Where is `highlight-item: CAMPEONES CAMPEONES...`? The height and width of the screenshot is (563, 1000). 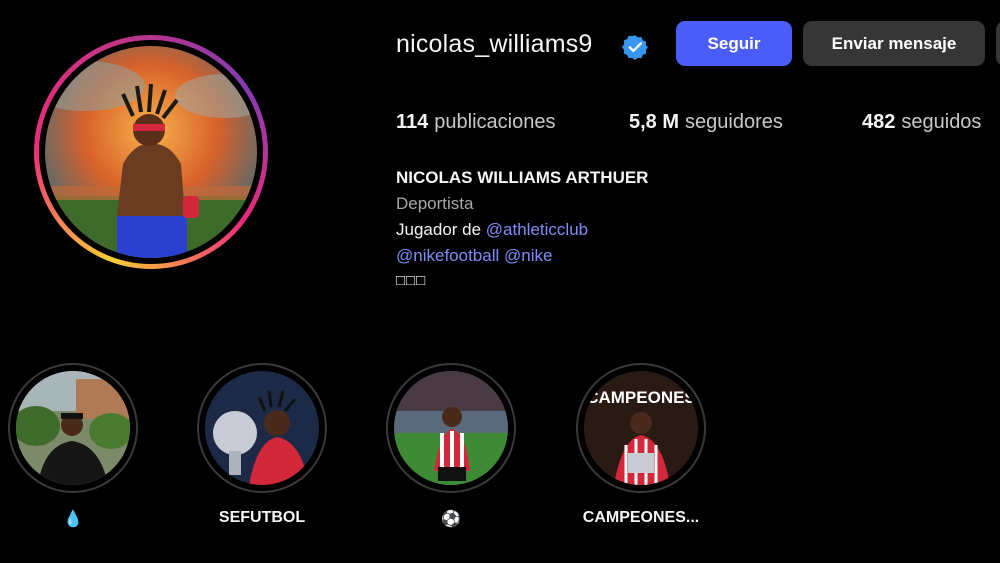
highlight-item: CAMPEONES CAMPEONES... is located at coordinates (641, 445).